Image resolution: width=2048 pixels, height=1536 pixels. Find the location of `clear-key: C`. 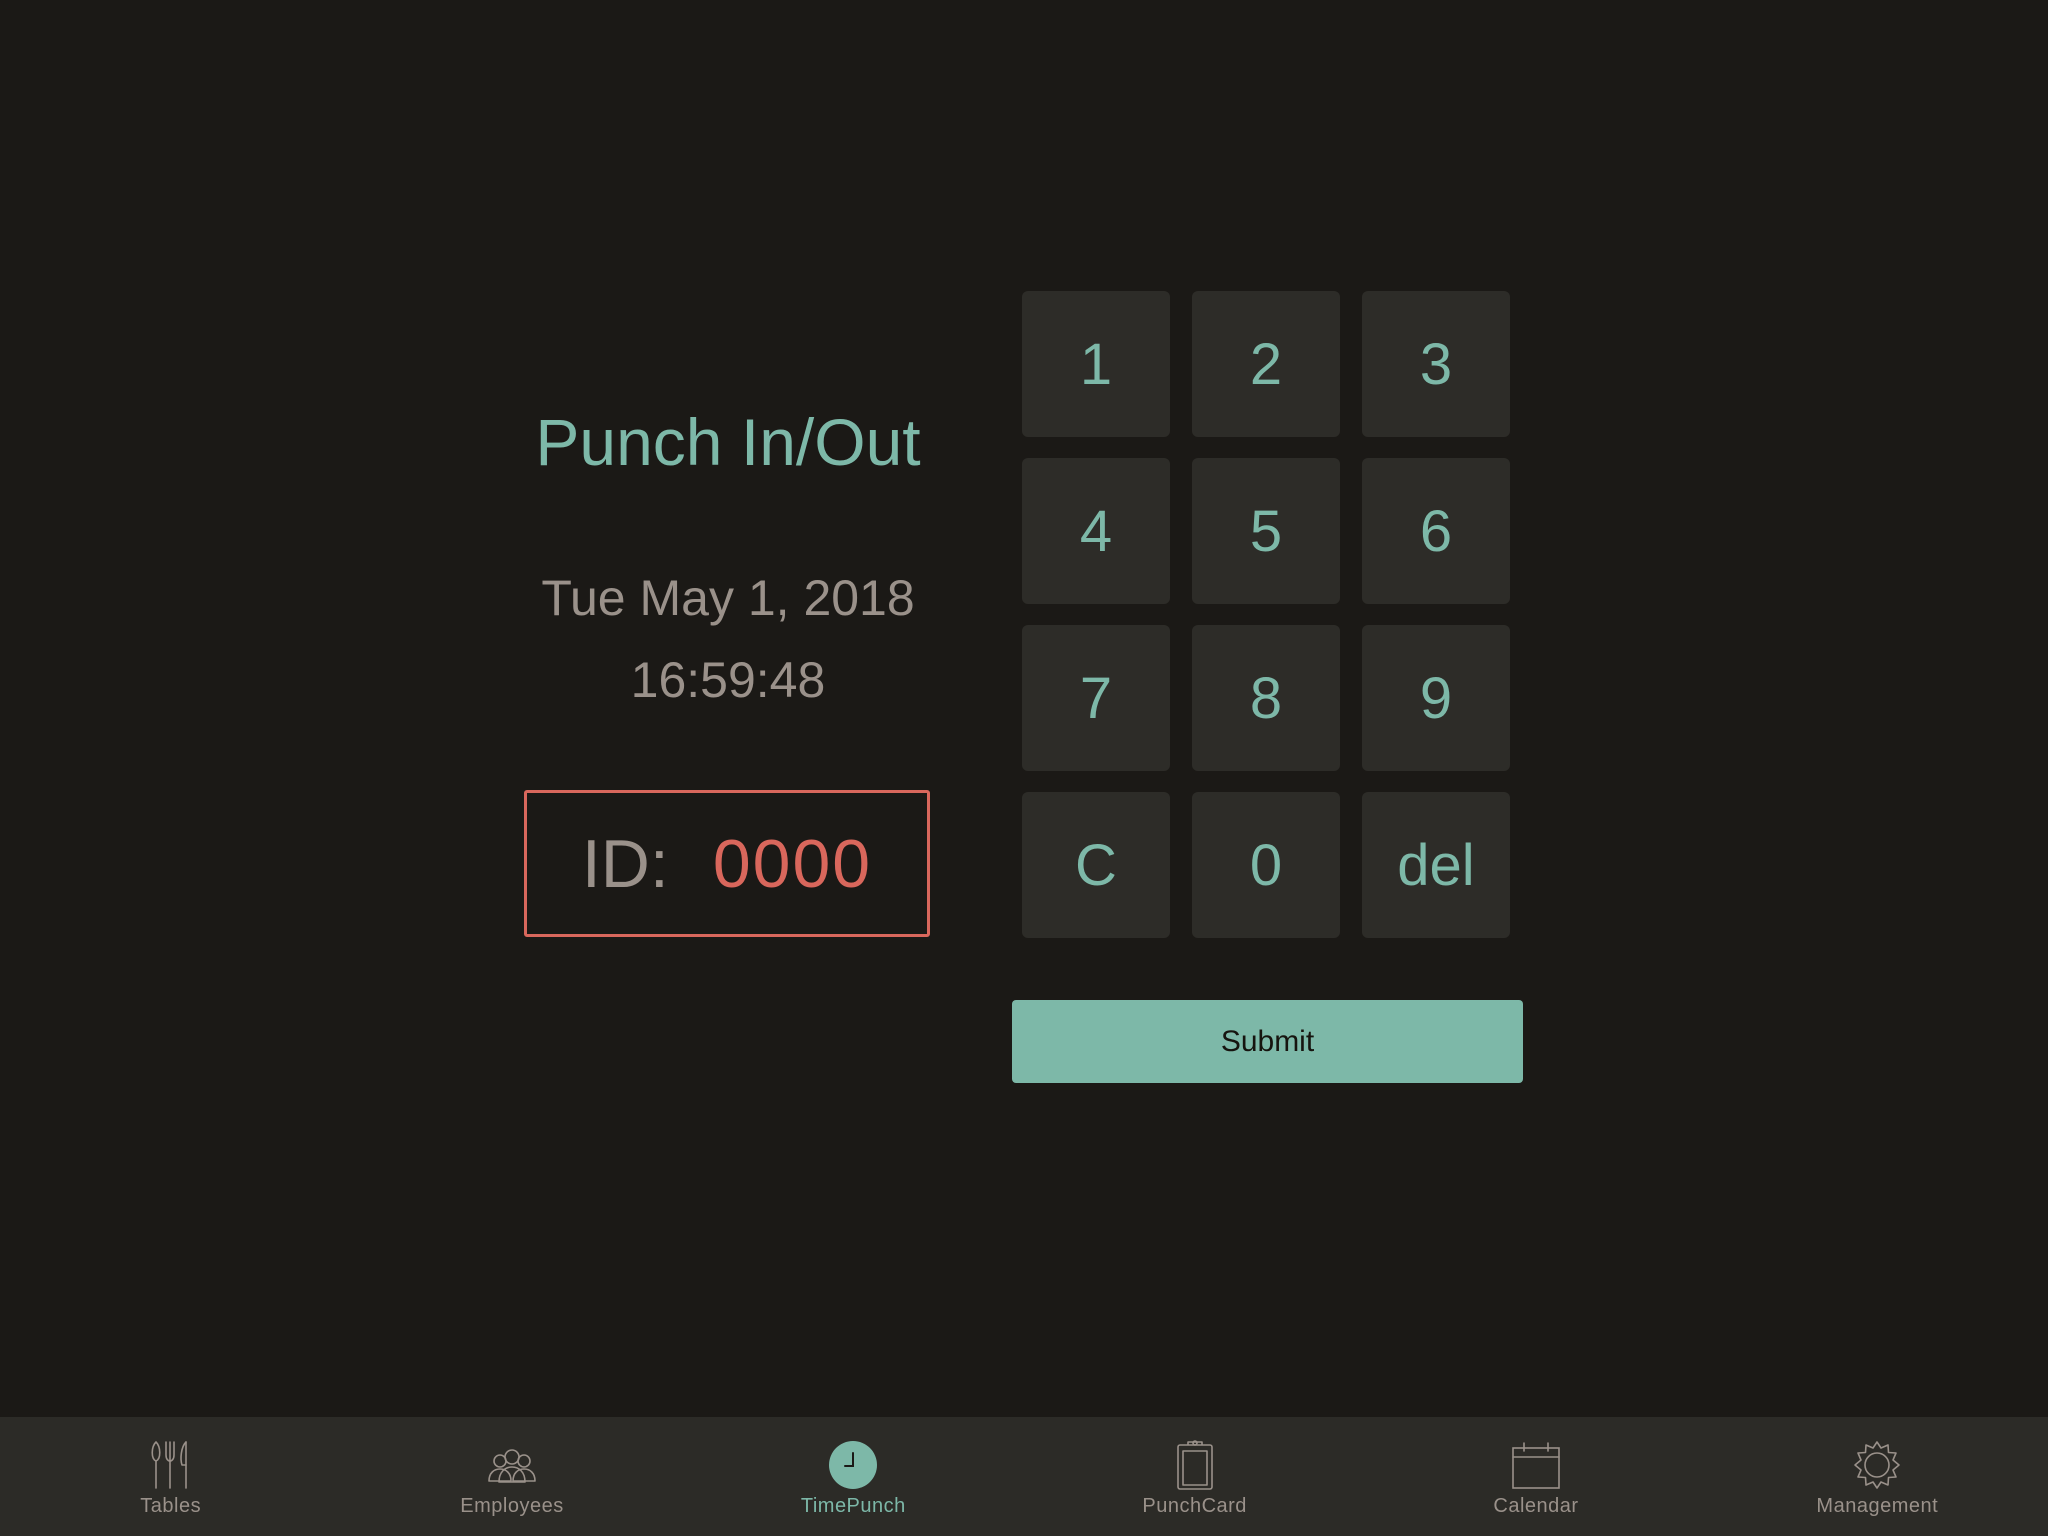

clear-key: C is located at coordinates (1096, 865).